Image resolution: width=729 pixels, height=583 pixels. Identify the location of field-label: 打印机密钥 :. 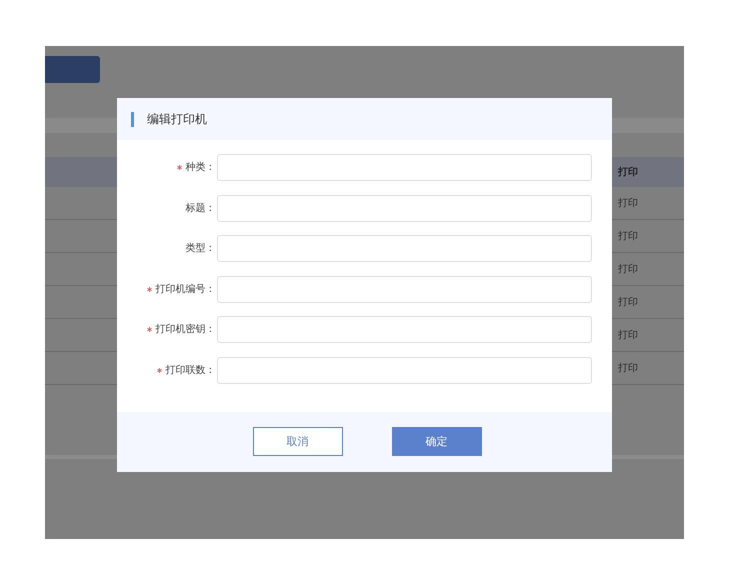
(183, 330).